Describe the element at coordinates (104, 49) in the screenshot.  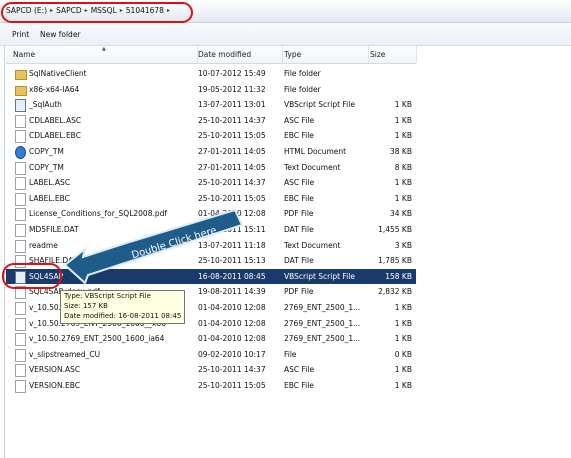
I see `sort-indicator-icon: ▲` at that location.